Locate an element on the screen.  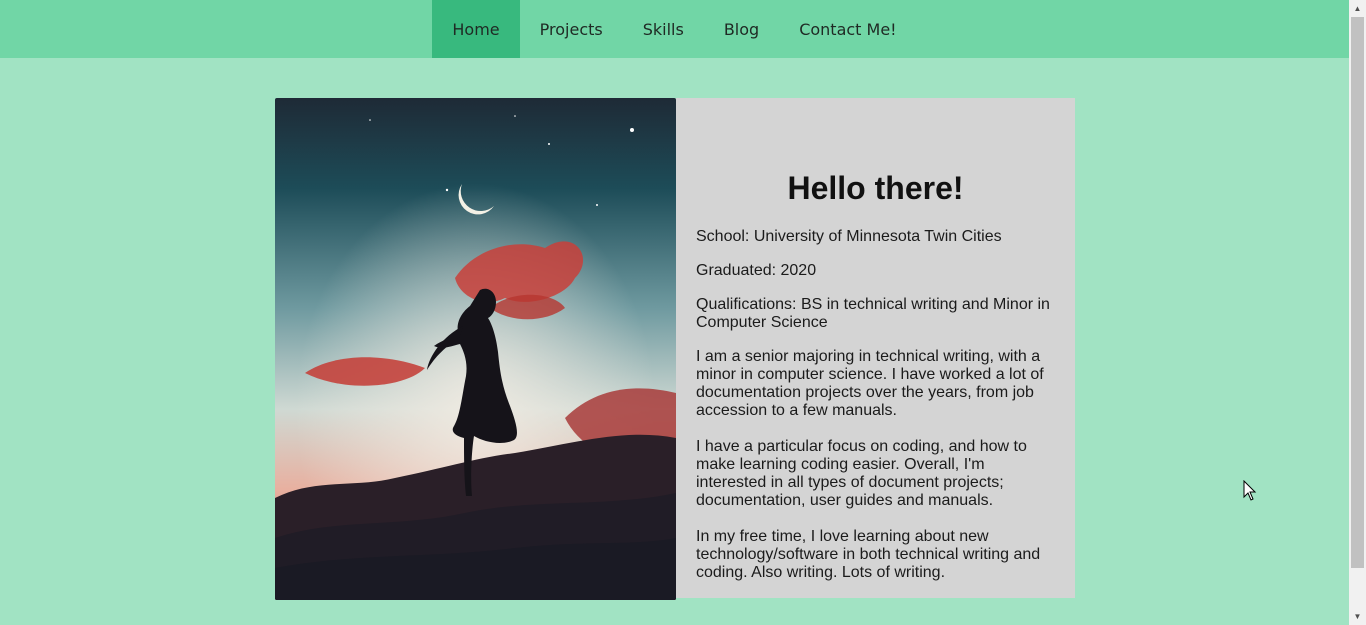
top-navbar: Home Projects Skills Blog Contact Me! is located at coordinates (674, 29).